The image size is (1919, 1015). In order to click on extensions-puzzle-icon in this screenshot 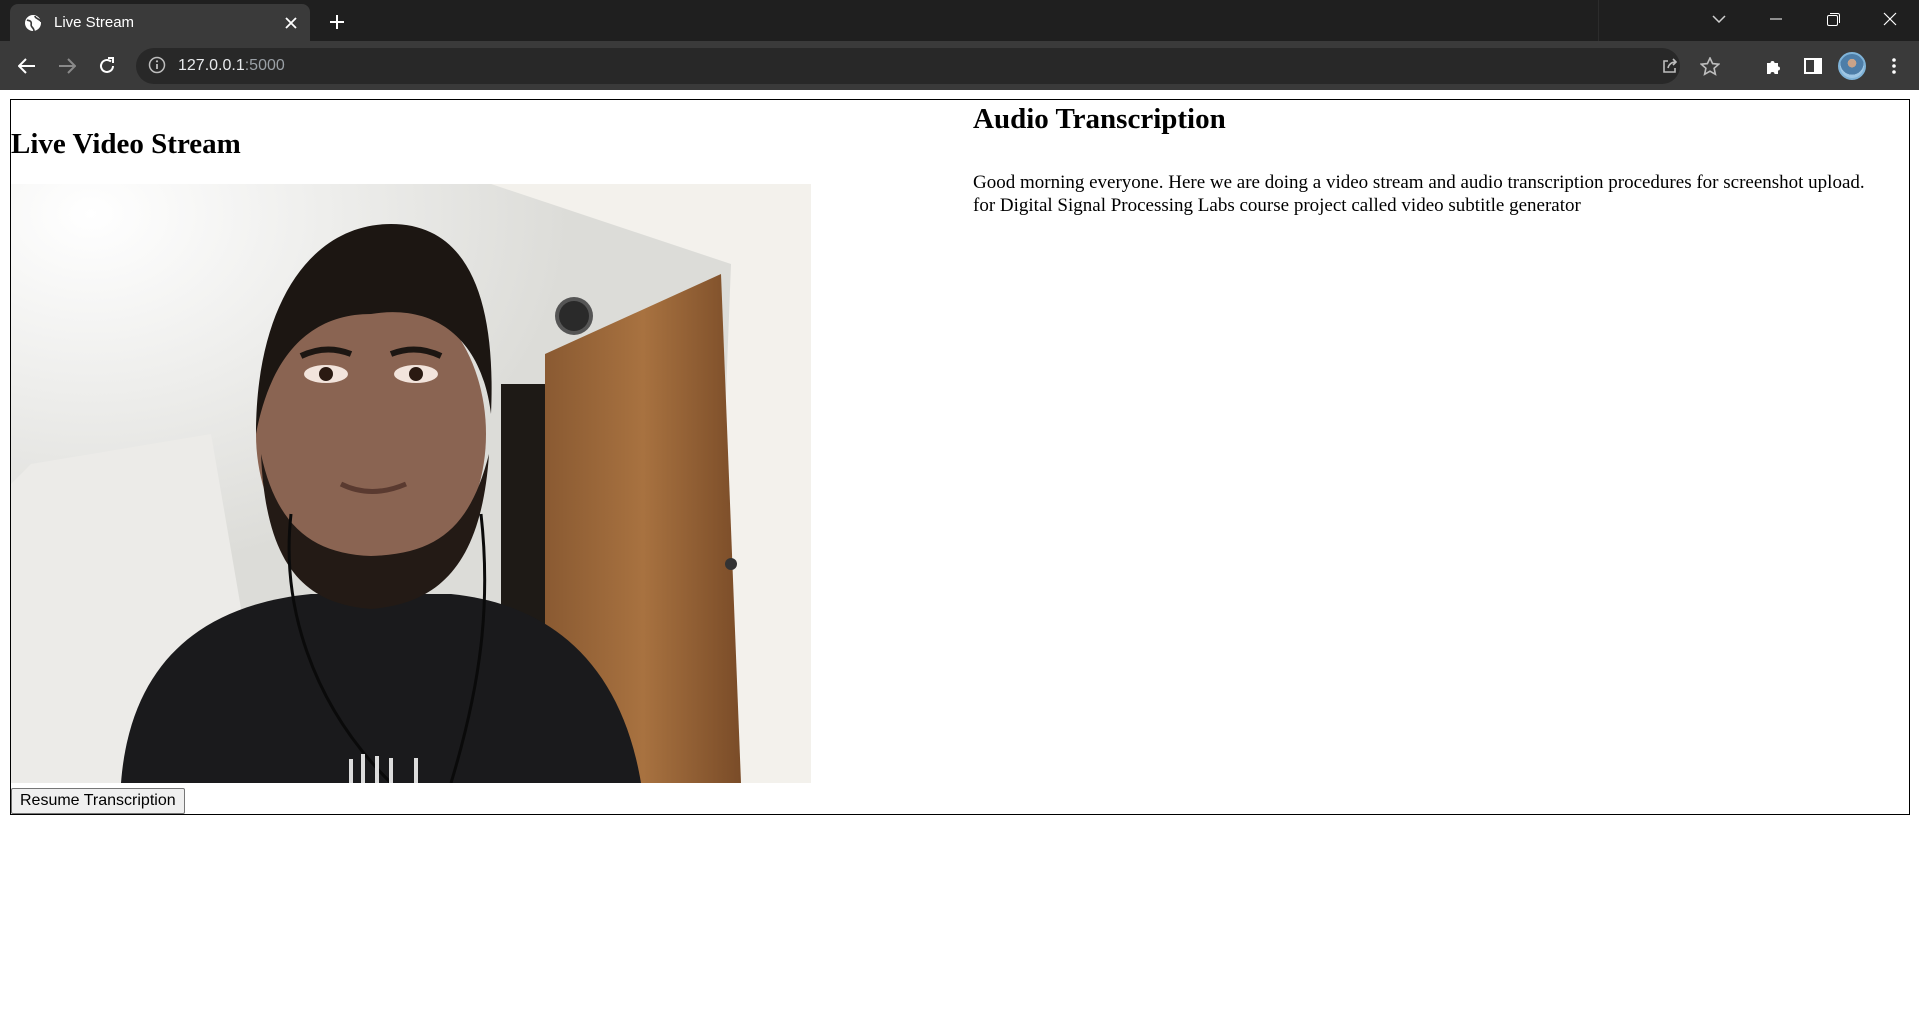, I will do `click(1773, 66)`.